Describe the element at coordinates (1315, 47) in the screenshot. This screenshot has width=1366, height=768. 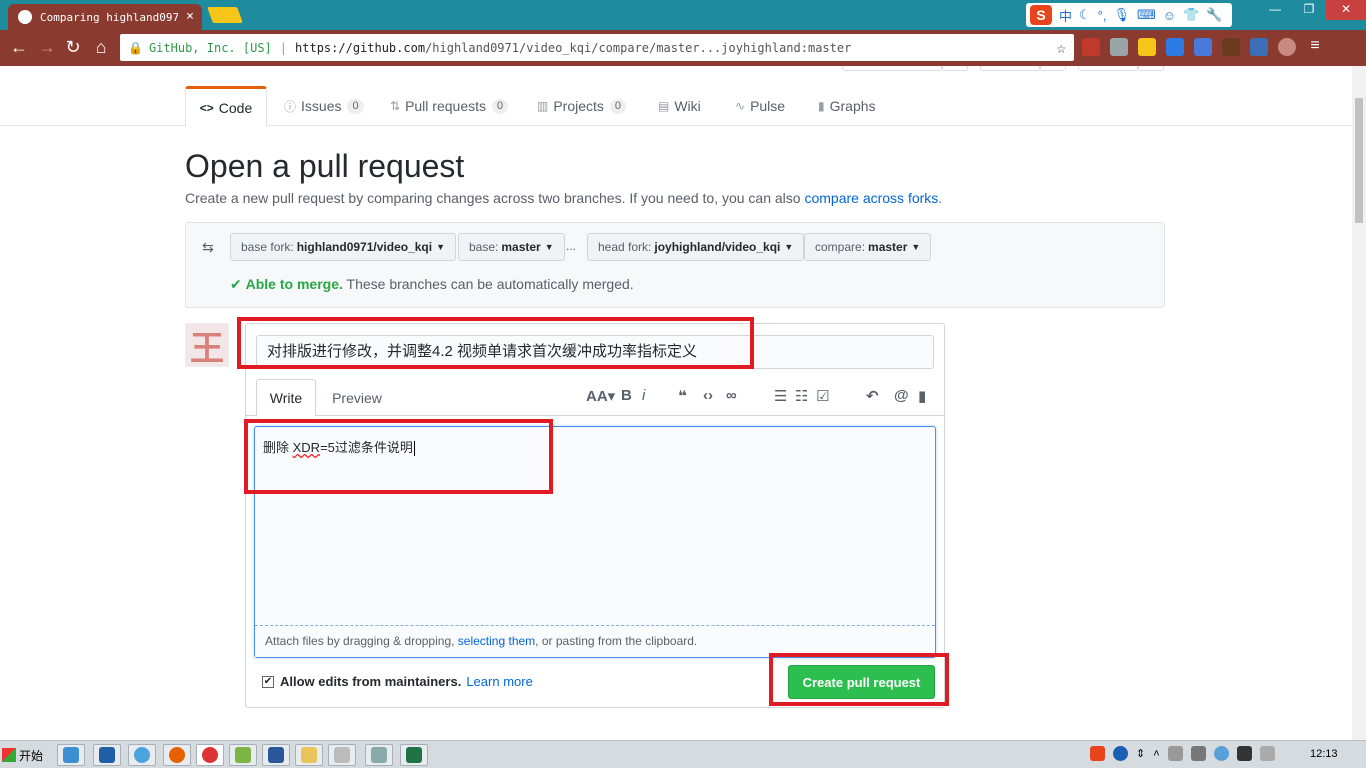
I see `menu-icon: ≡` at that location.